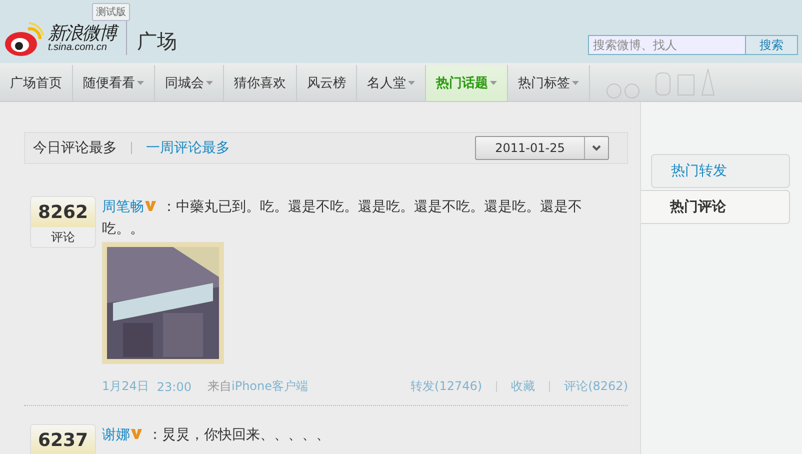  I want to click on favorite-link: 收藏, so click(523, 386).